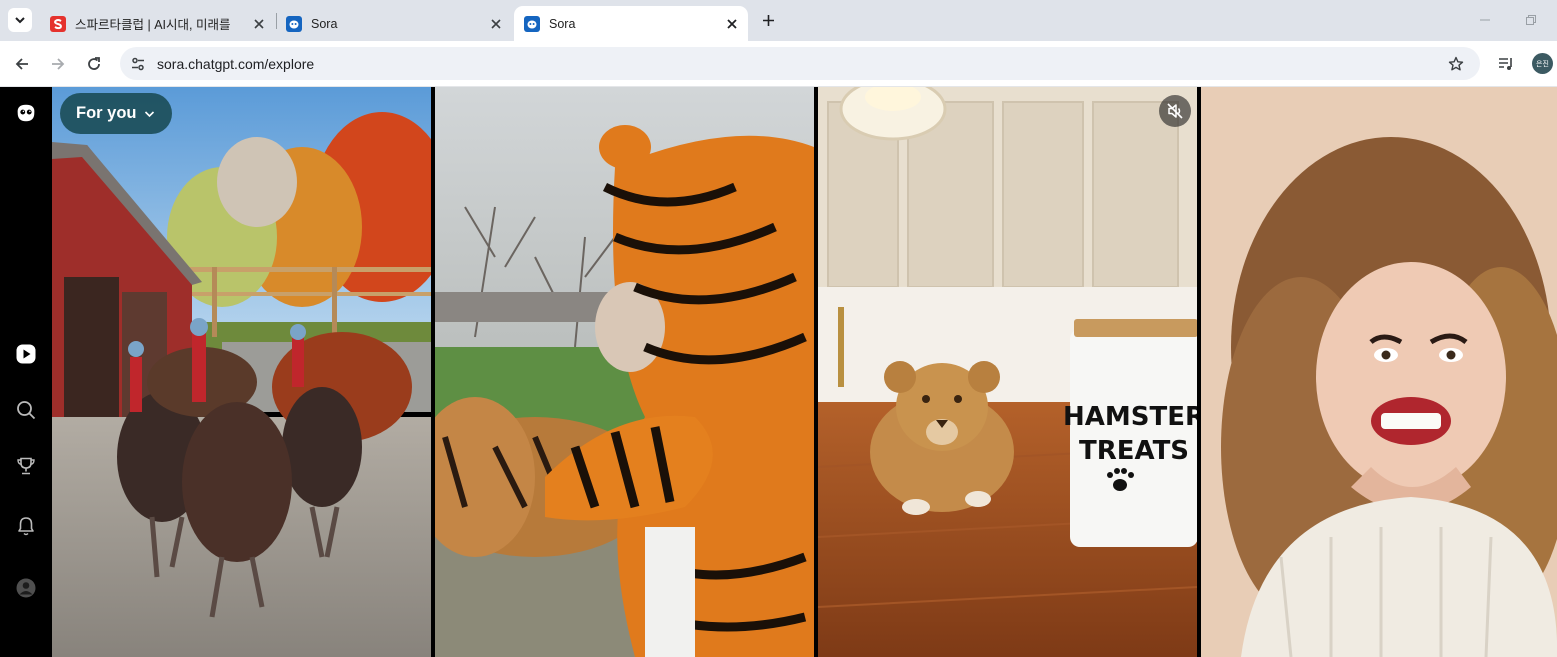 This screenshot has height=657, width=1557. I want to click on minimize-button, so click(1485, 20).